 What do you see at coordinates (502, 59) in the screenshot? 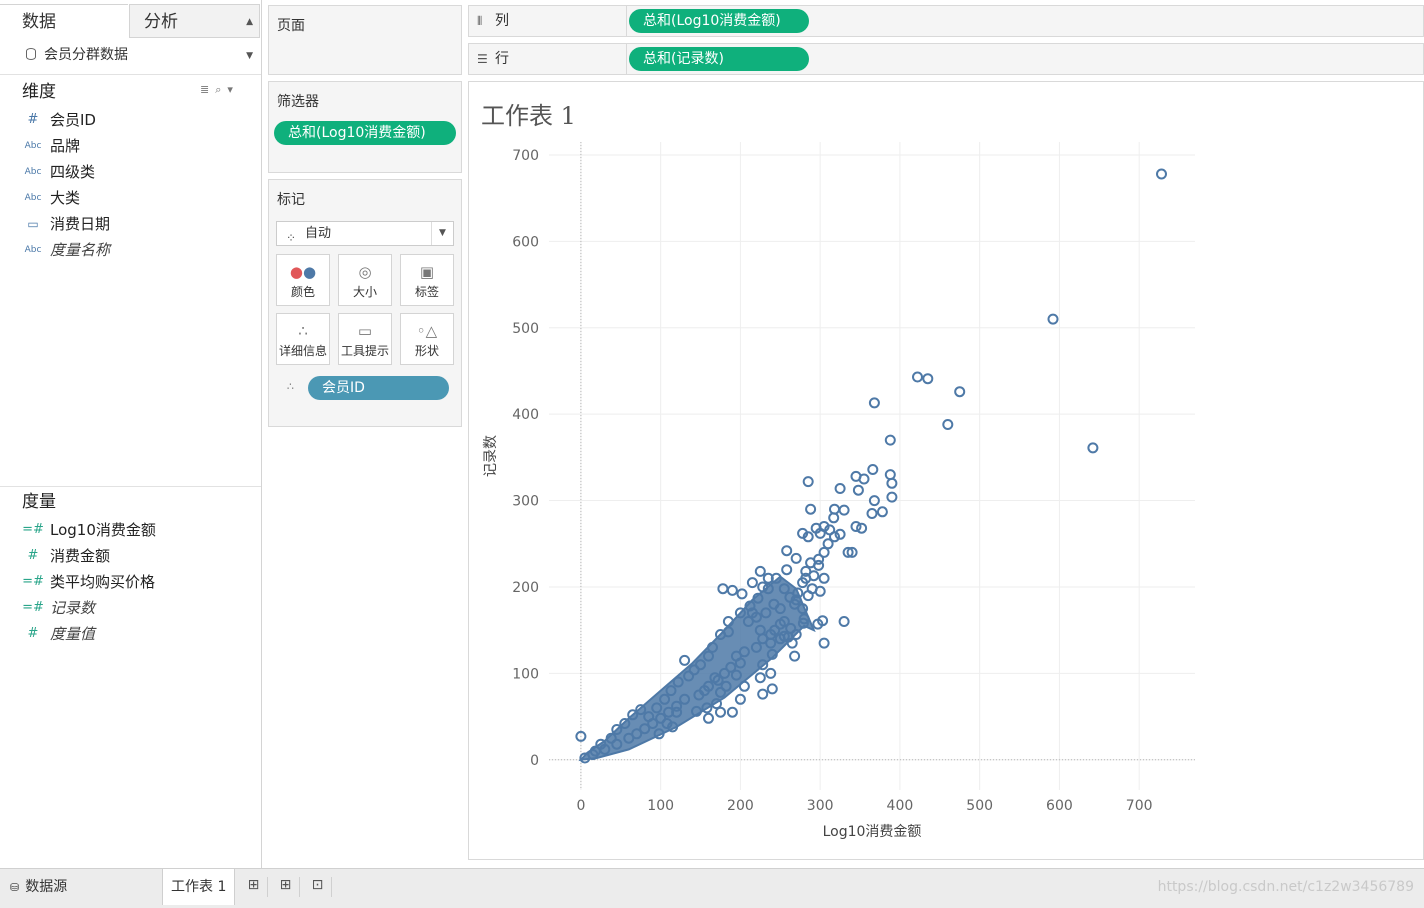
I see `rows-label: 行` at bounding box center [502, 59].